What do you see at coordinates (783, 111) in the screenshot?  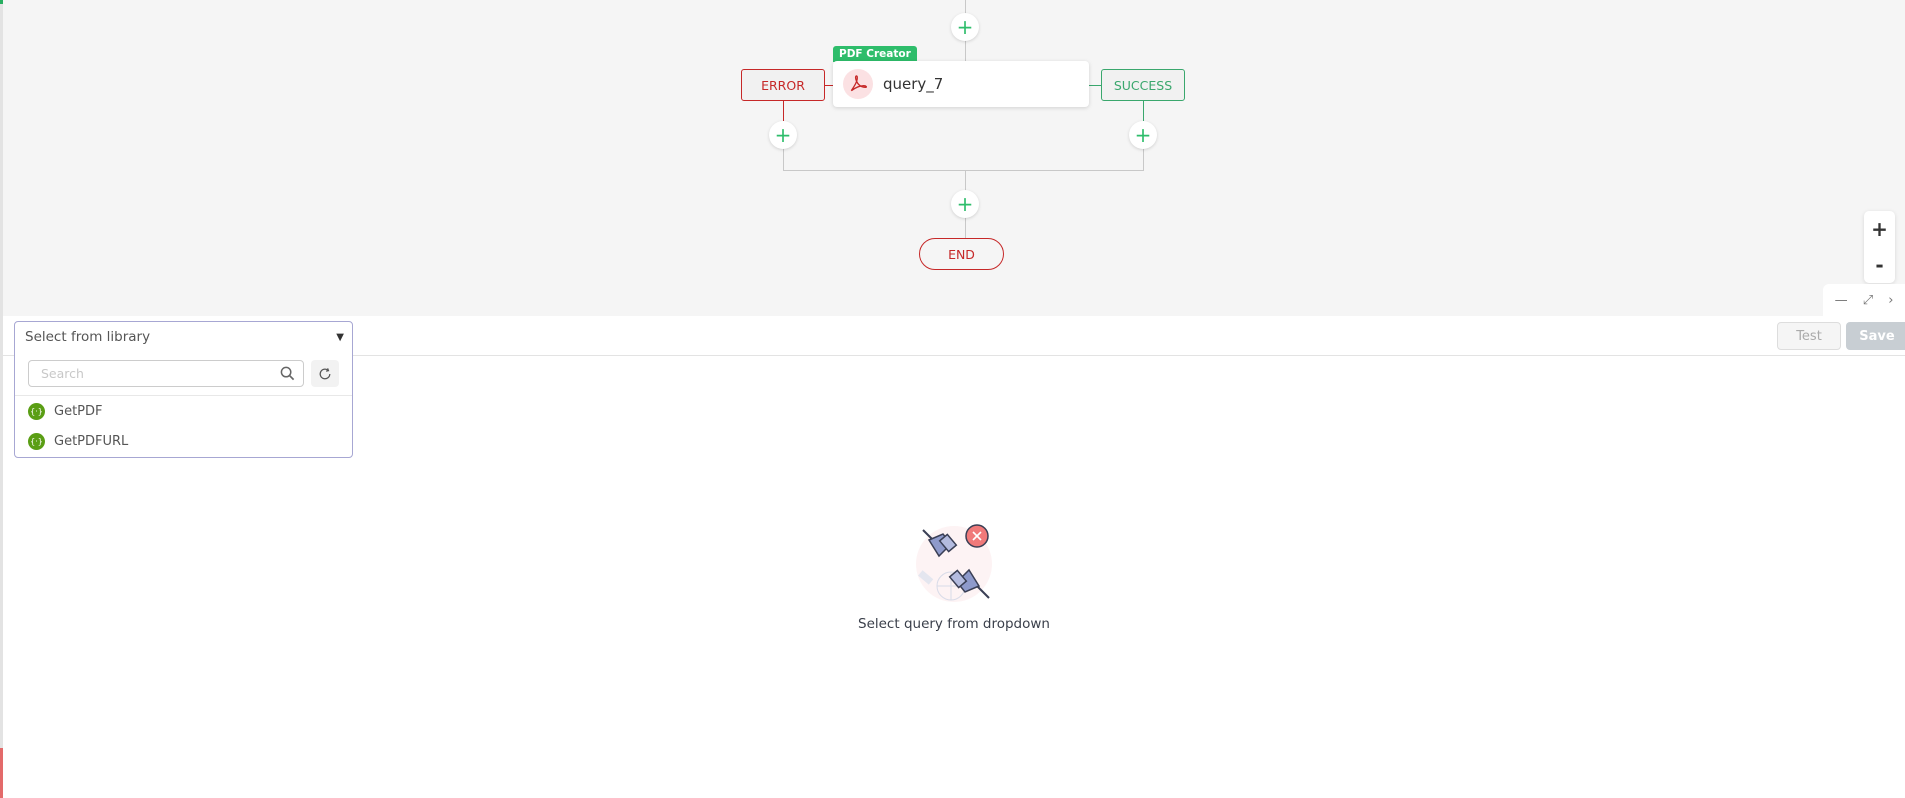 I see `connector-error-down` at bounding box center [783, 111].